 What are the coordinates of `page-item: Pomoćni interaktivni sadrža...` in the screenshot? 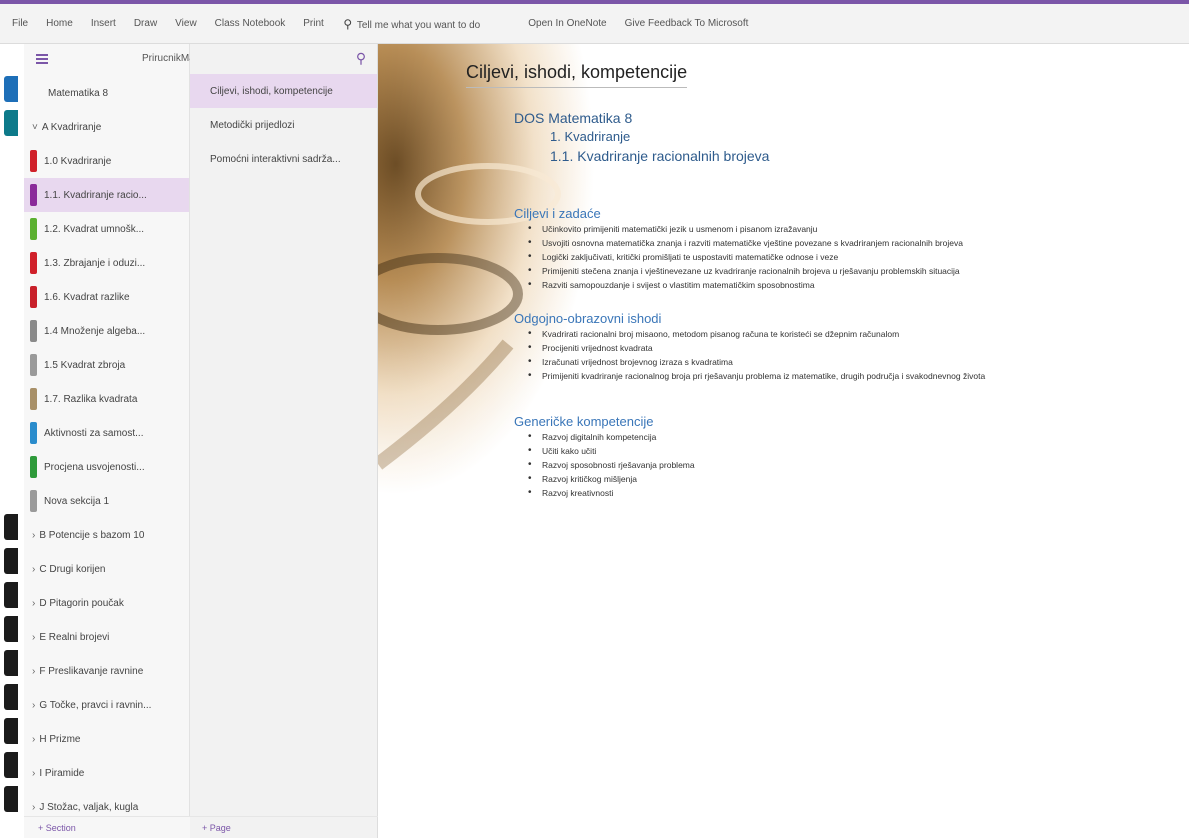 It's located at (283, 159).